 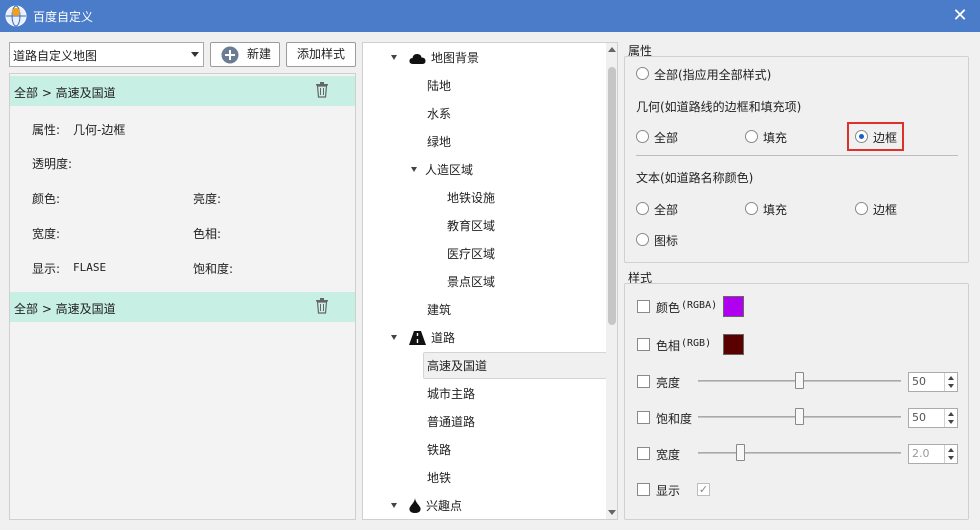 What do you see at coordinates (642, 208) in the screenshot?
I see `radio-text-all` at bounding box center [642, 208].